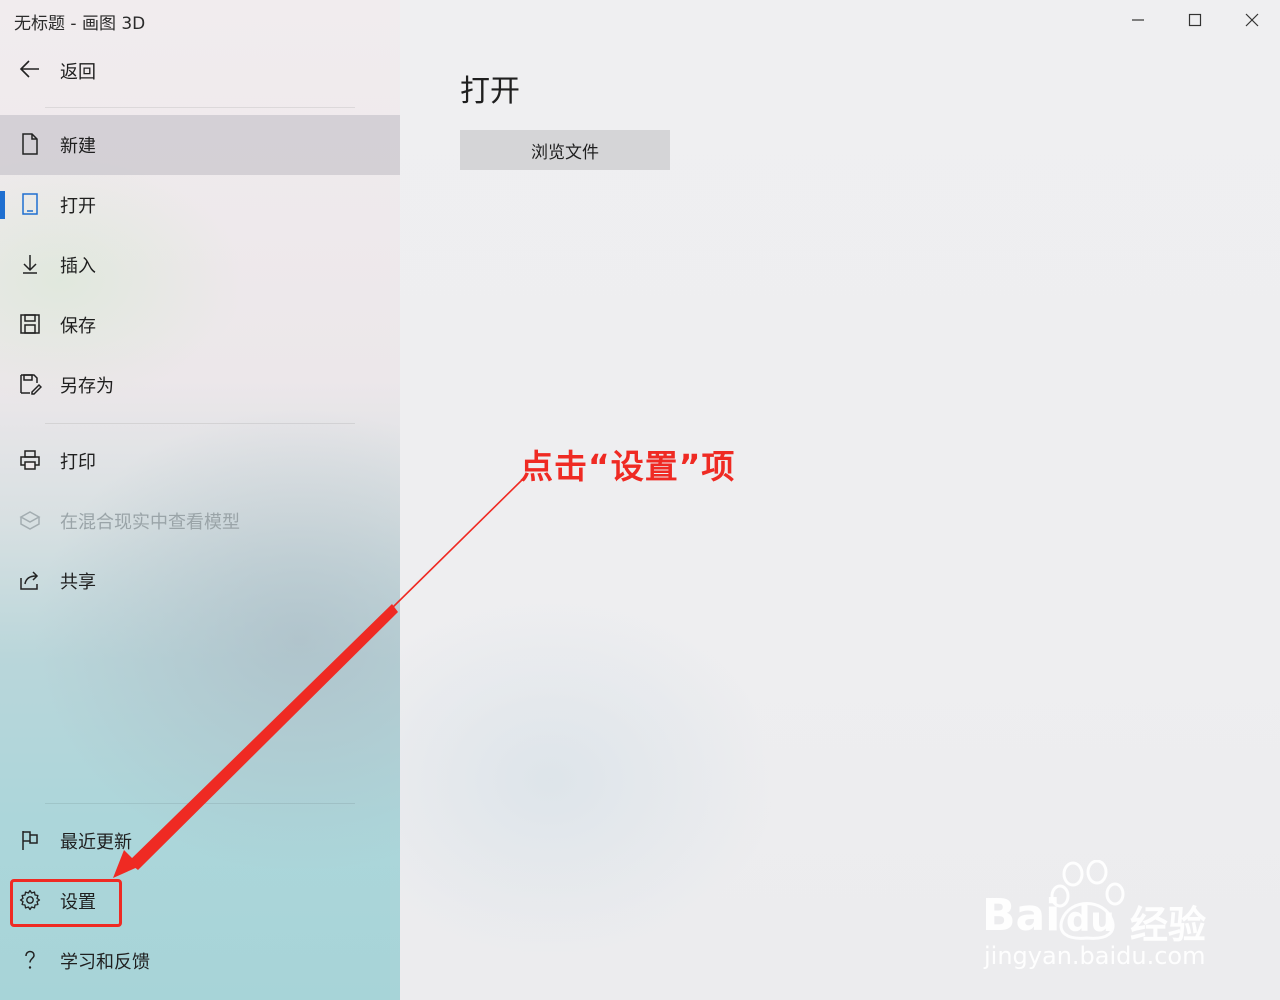 The height and width of the screenshot is (1000, 1280). What do you see at coordinates (200, 205) in the screenshot?
I see `sidebar-item-open: 打开` at bounding box center [200, 205].